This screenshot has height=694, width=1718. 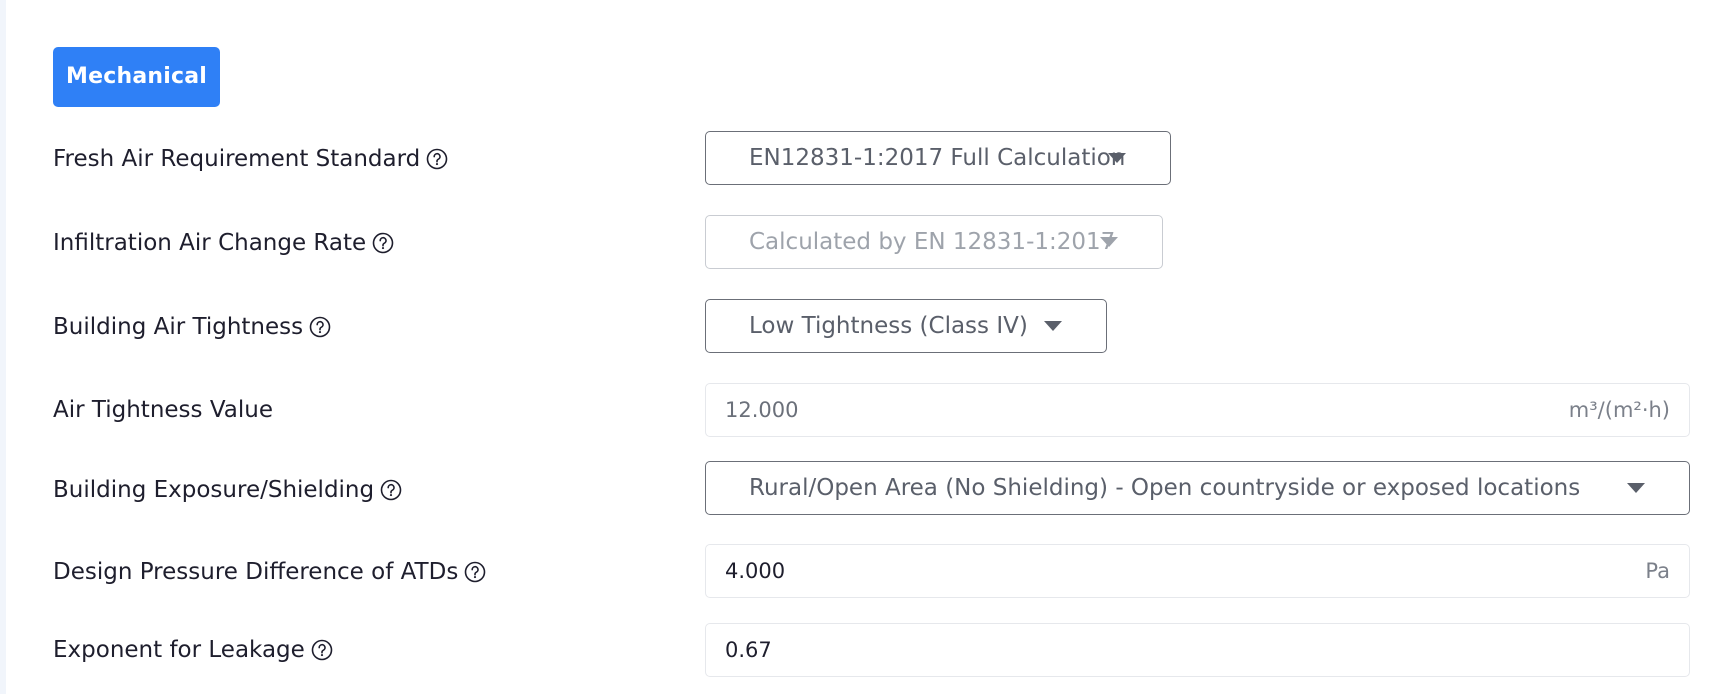 What do you see at coordinates (210, 243) in the screenshot?
I see `infiltration-rate-label: Infiltration Air Change Rate` at bounding box center [210, 243].